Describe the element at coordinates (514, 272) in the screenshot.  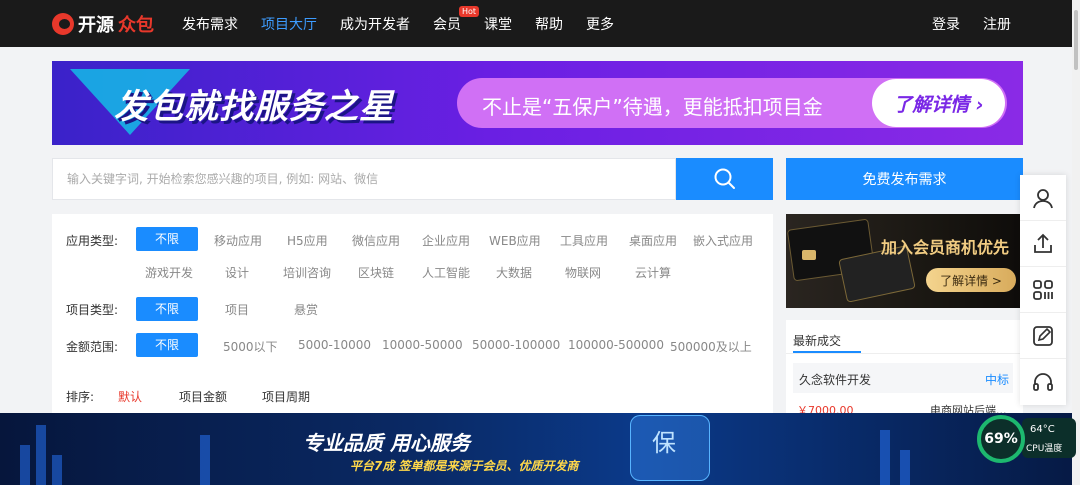
I see `filter-app-type-option: 大数据` at that location.